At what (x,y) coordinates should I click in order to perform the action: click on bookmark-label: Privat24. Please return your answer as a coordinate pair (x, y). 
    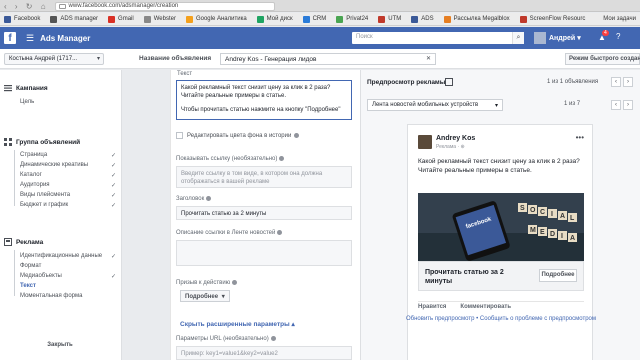
    Looking at the image, I should click on (357, 19).